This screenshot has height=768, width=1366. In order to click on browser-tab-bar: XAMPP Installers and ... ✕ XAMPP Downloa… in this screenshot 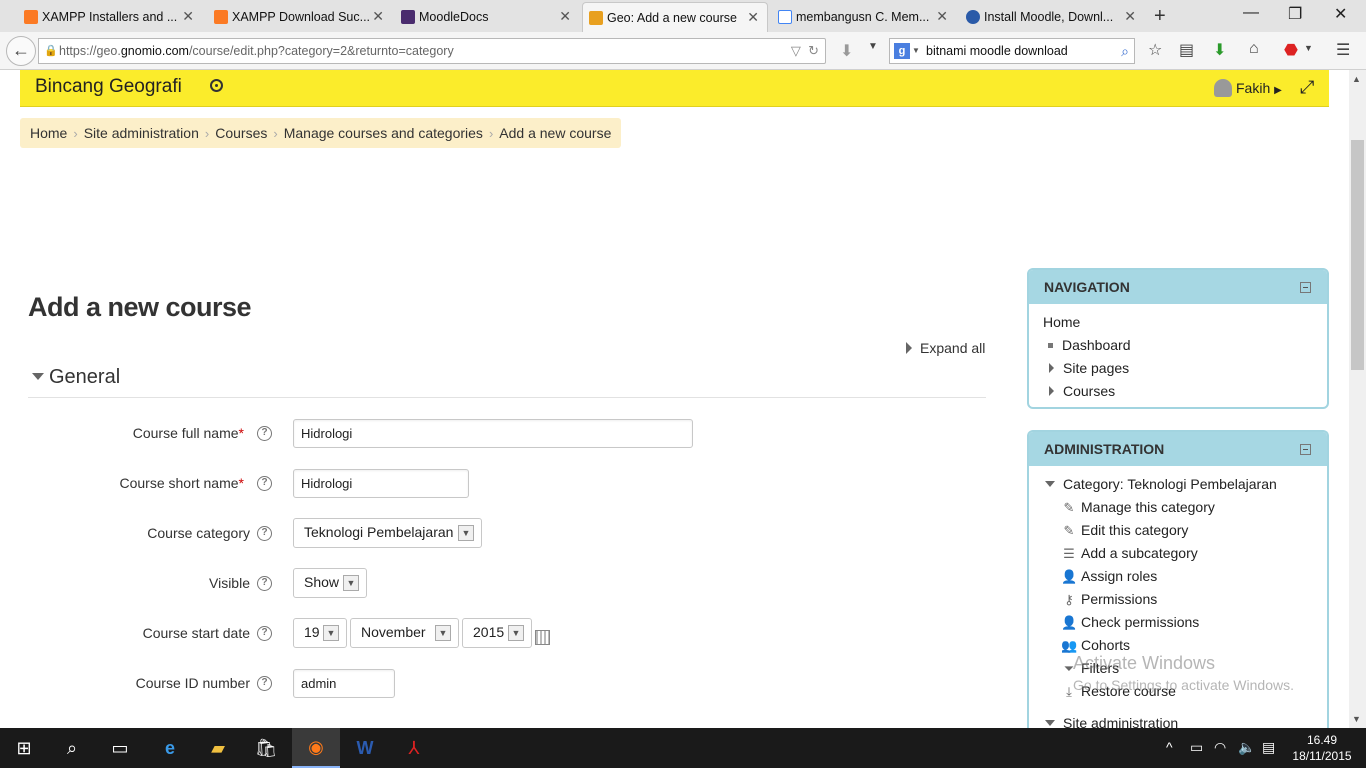, I will do `click(683, 16)`.